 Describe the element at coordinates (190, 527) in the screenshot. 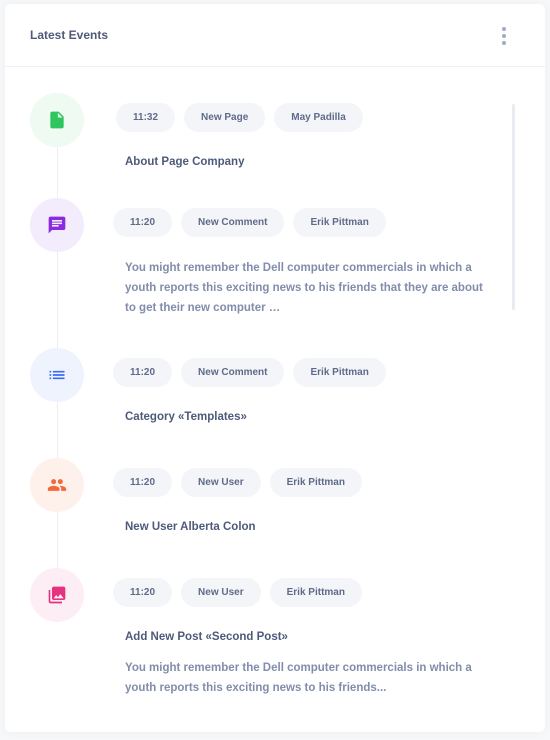

I see `event-title: New User Alberta Colon` at that location.